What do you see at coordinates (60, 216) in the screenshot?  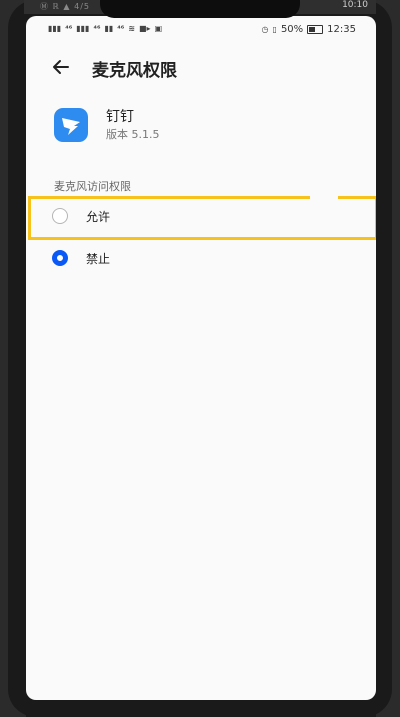 I see `radio-unchecked-icon` at bounding box center [60, 216].